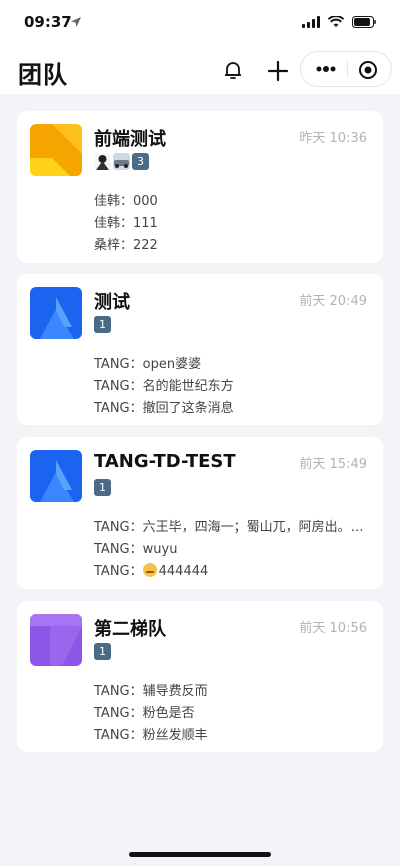 This screenshot has height=866, width=400. Describe the element at coordinates (126, 201) in the screenshot. I see `message-line: 佳韩：000` at that location.